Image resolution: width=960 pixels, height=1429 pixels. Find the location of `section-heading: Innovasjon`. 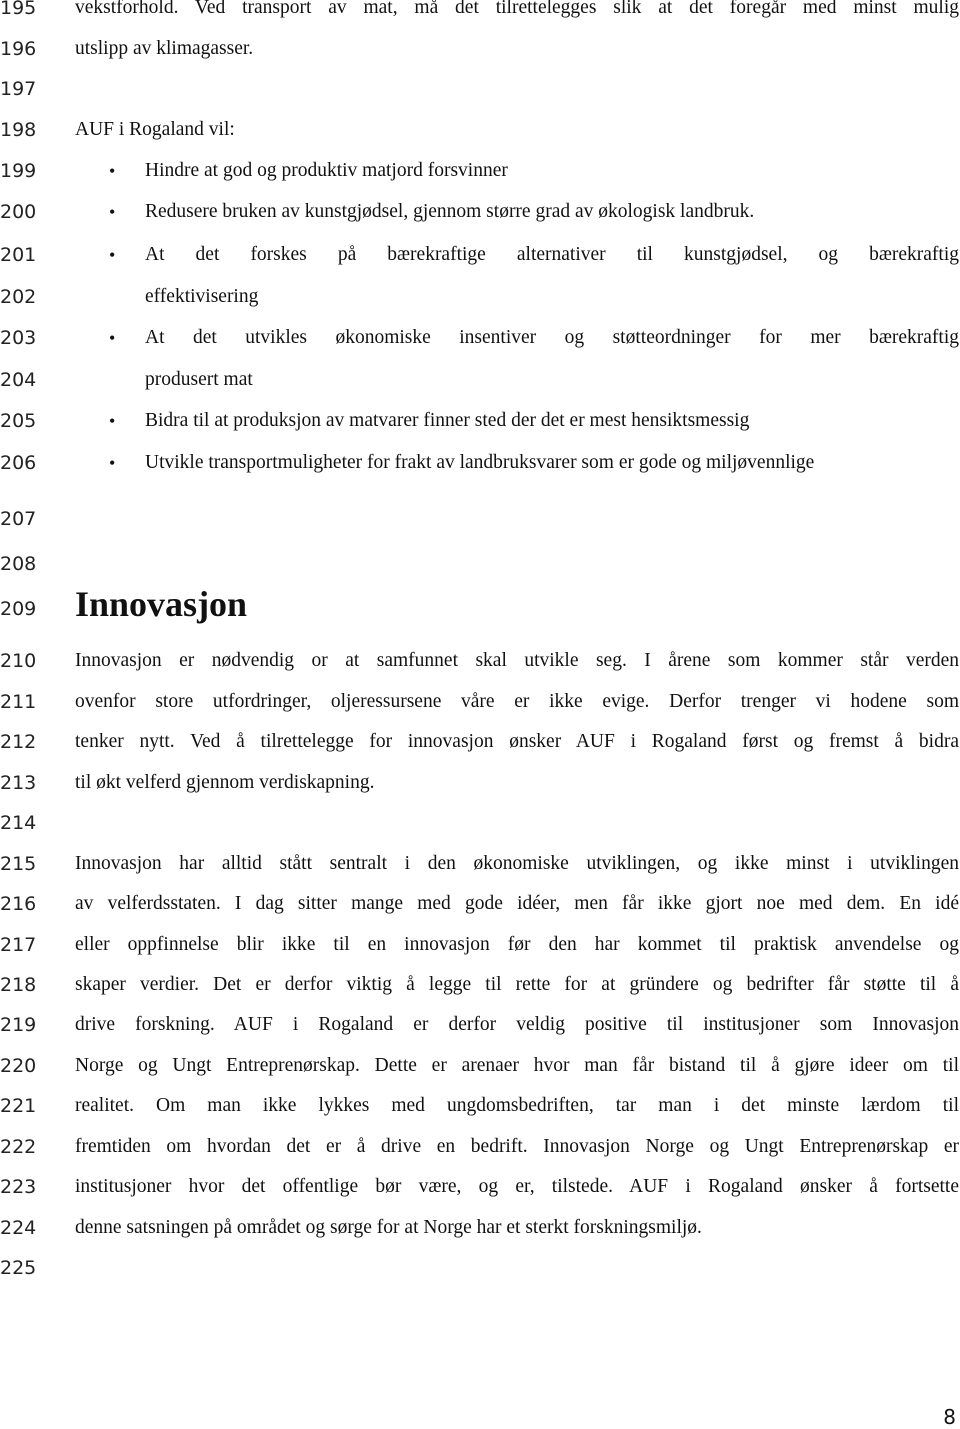

section-heading: Innovasjon is located at coordinates (161, 604).